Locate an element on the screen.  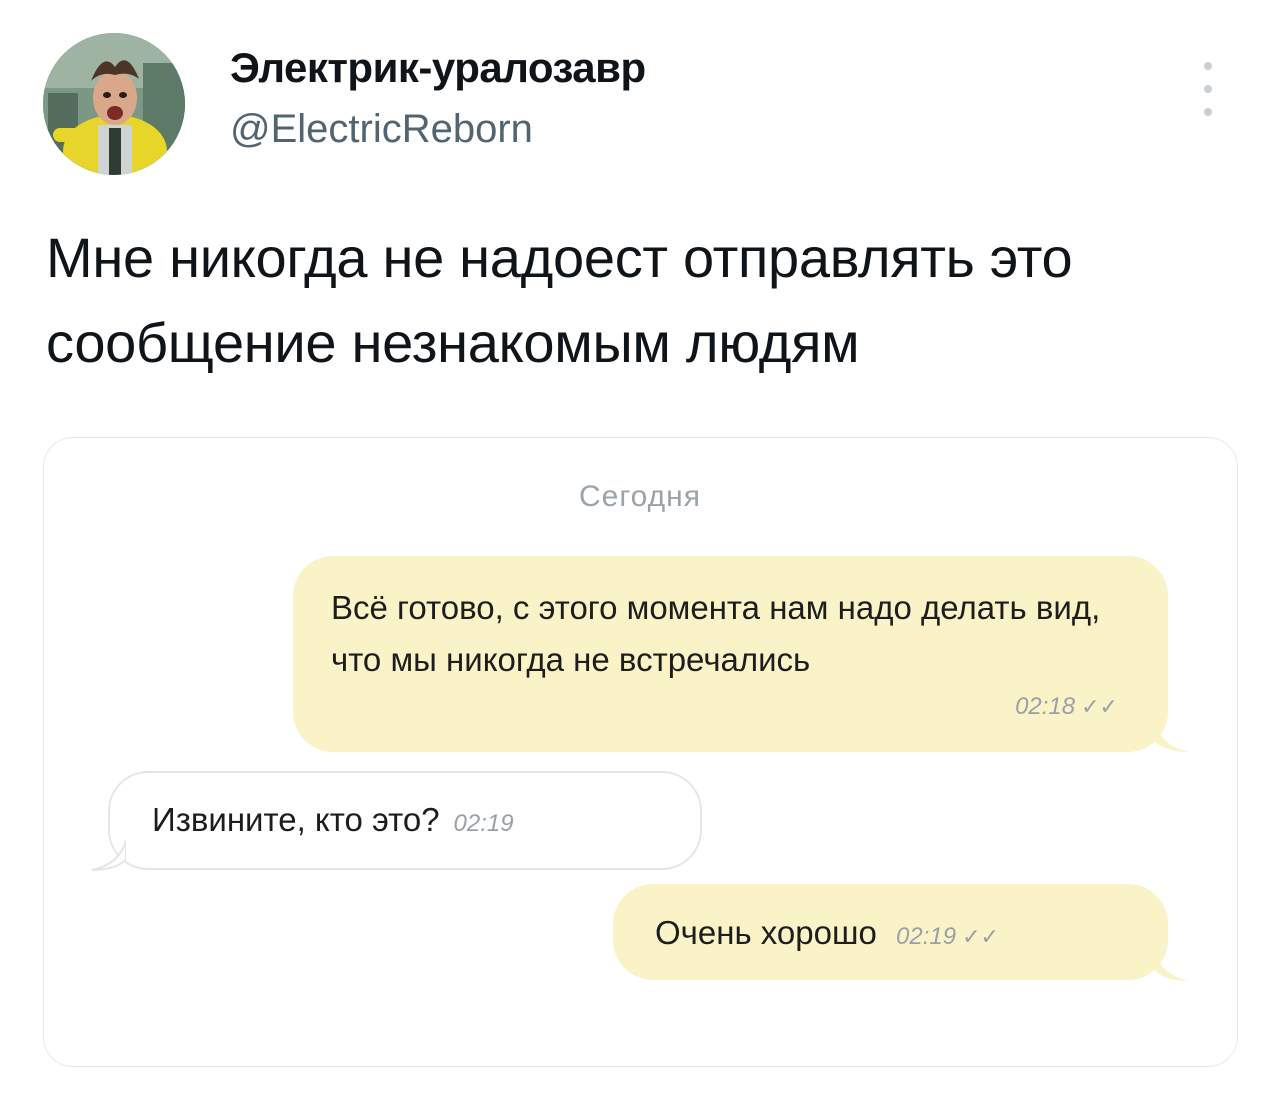
outgoing-message: Очень хорошо 02:19 ✓✓ is located at coordinates (890, 932).